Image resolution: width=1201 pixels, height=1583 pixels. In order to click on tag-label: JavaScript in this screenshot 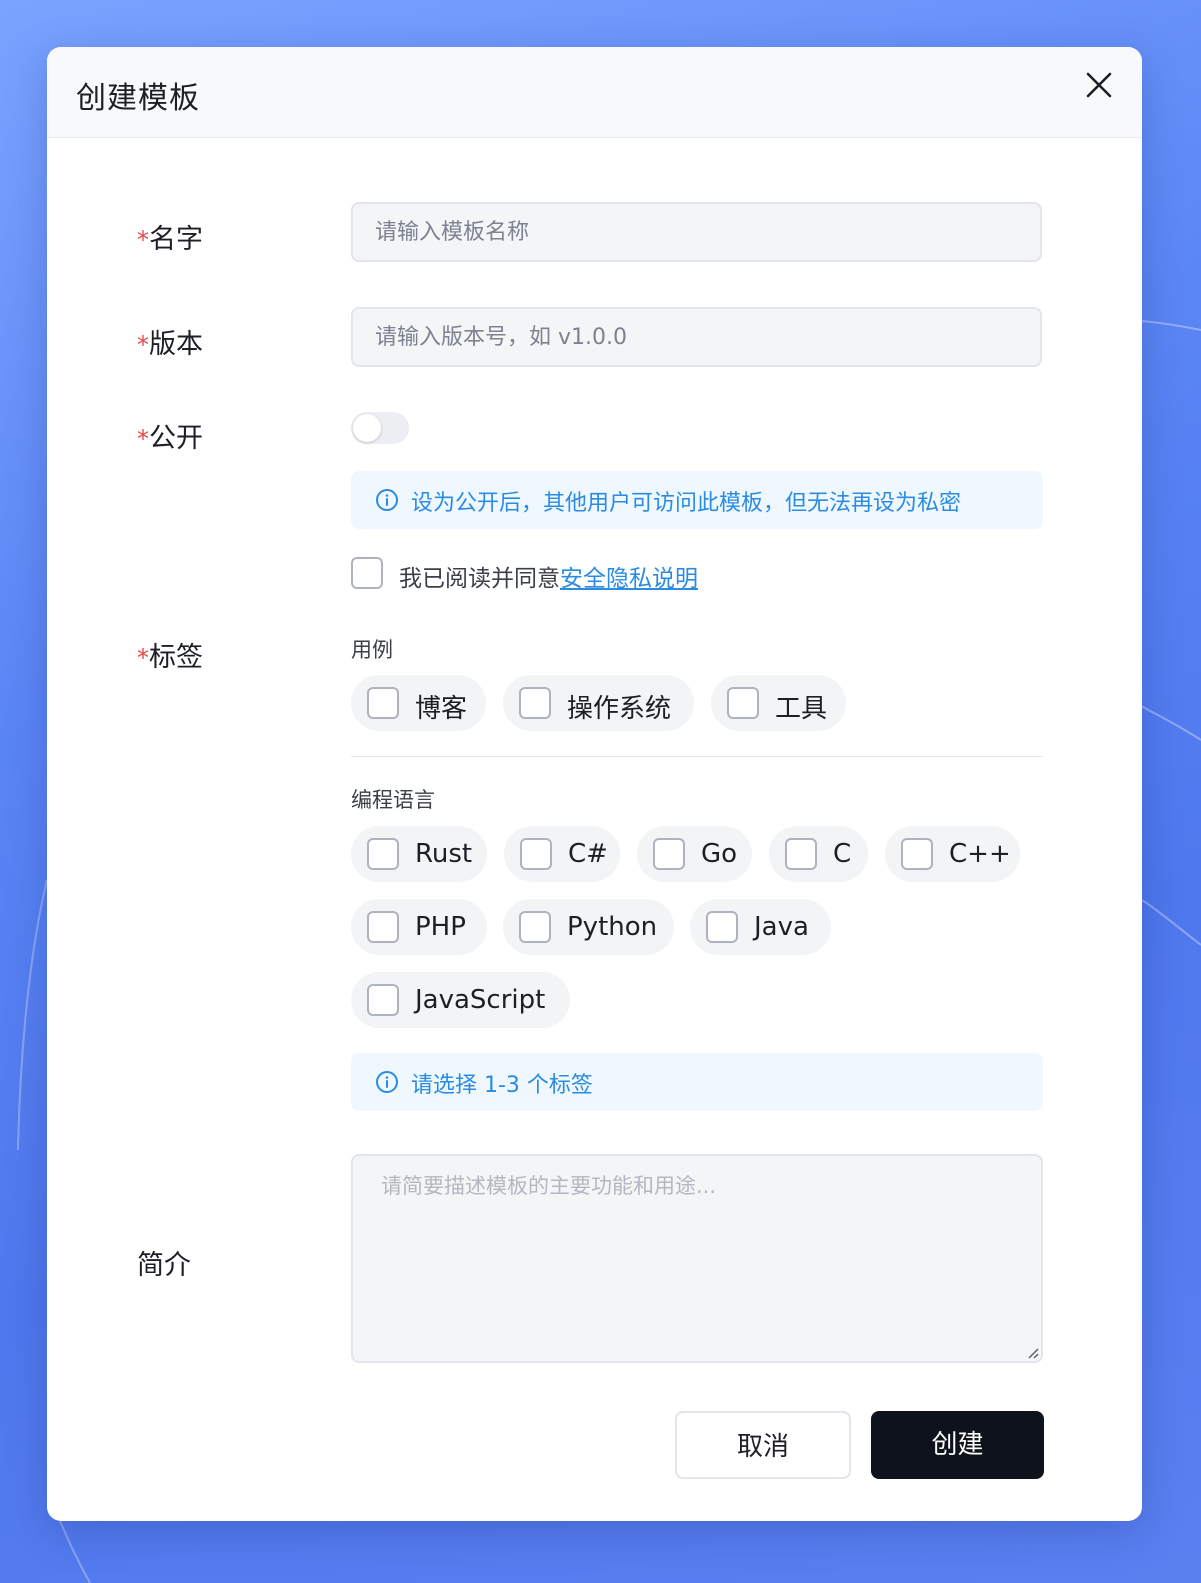, I will do `click(480, 1000)`.